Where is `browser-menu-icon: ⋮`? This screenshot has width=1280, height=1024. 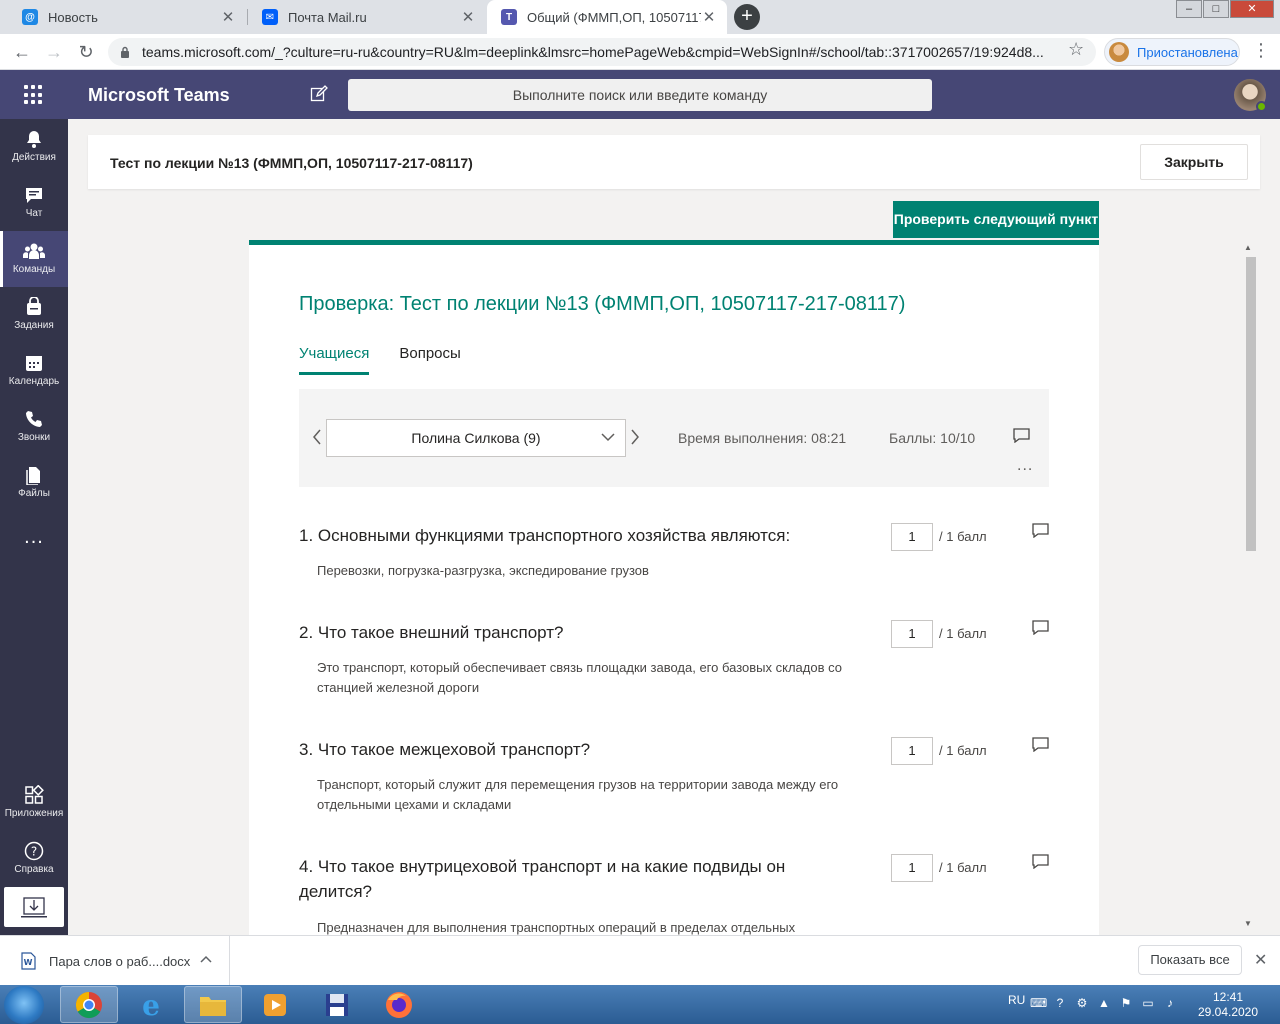 browser-menu-icon: ⋮ is located at coordinates (1261, 50).